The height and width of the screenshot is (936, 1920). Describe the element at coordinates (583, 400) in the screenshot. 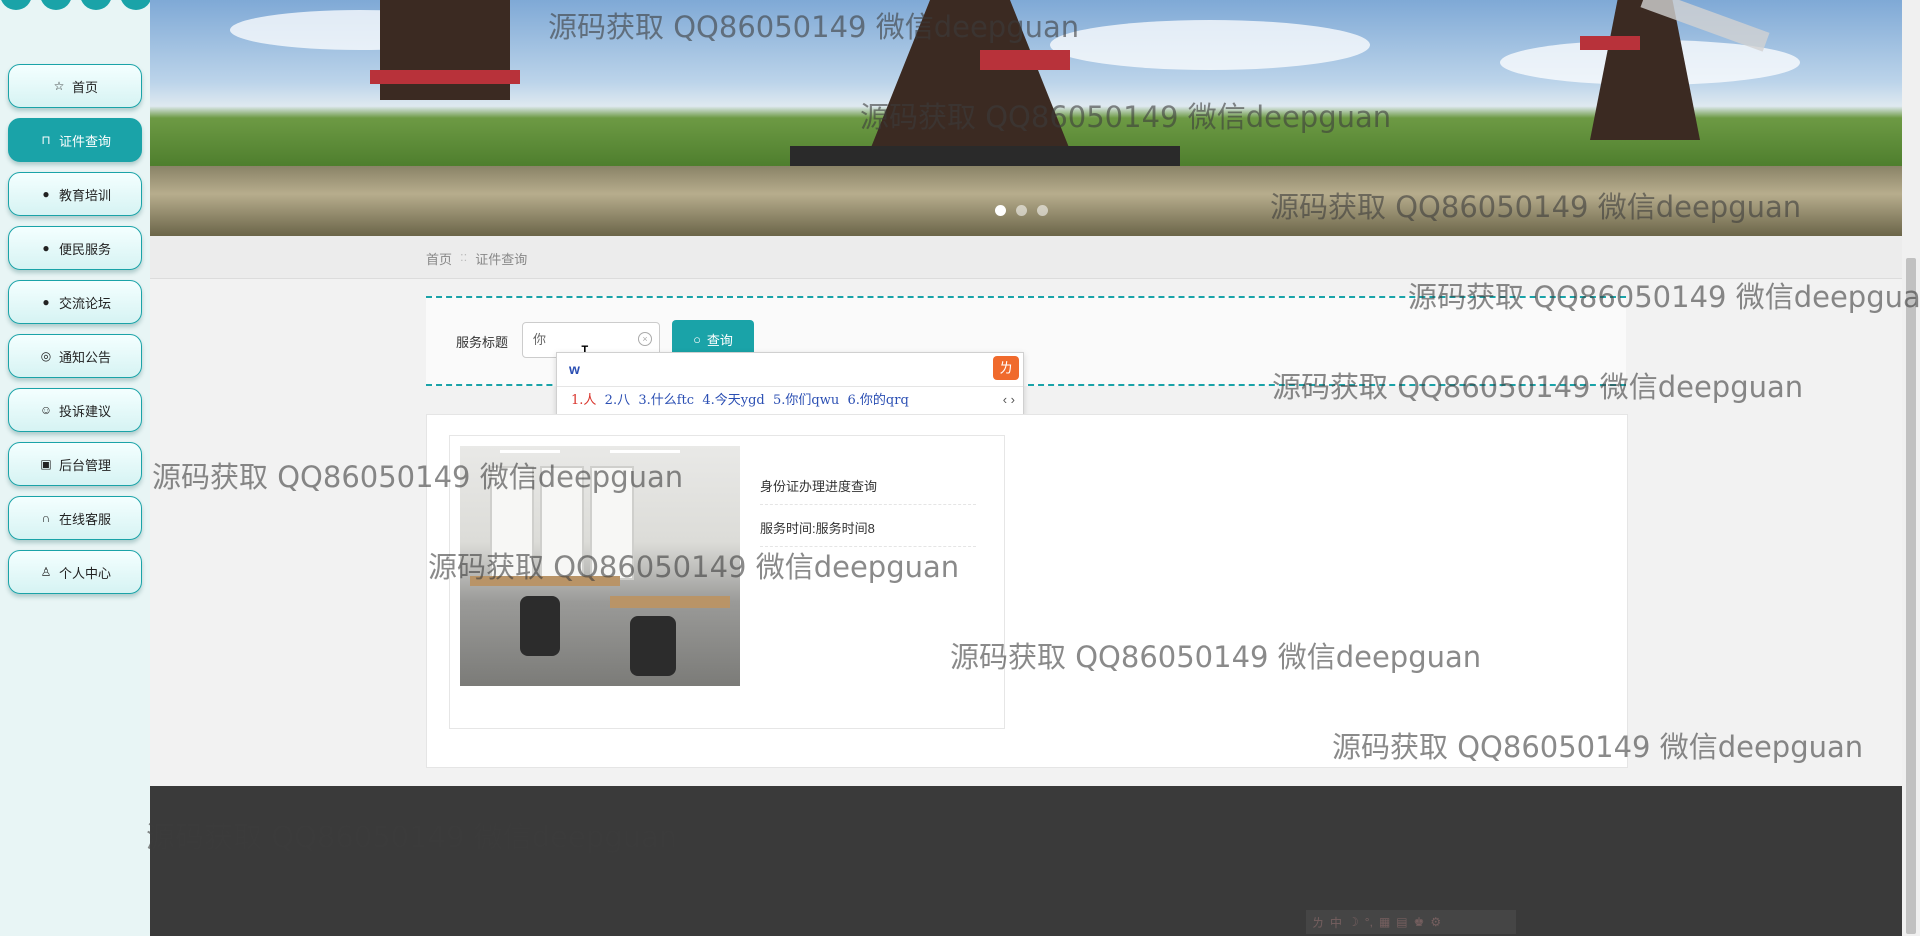

I see `ime-candidate: 1.人` at that location.